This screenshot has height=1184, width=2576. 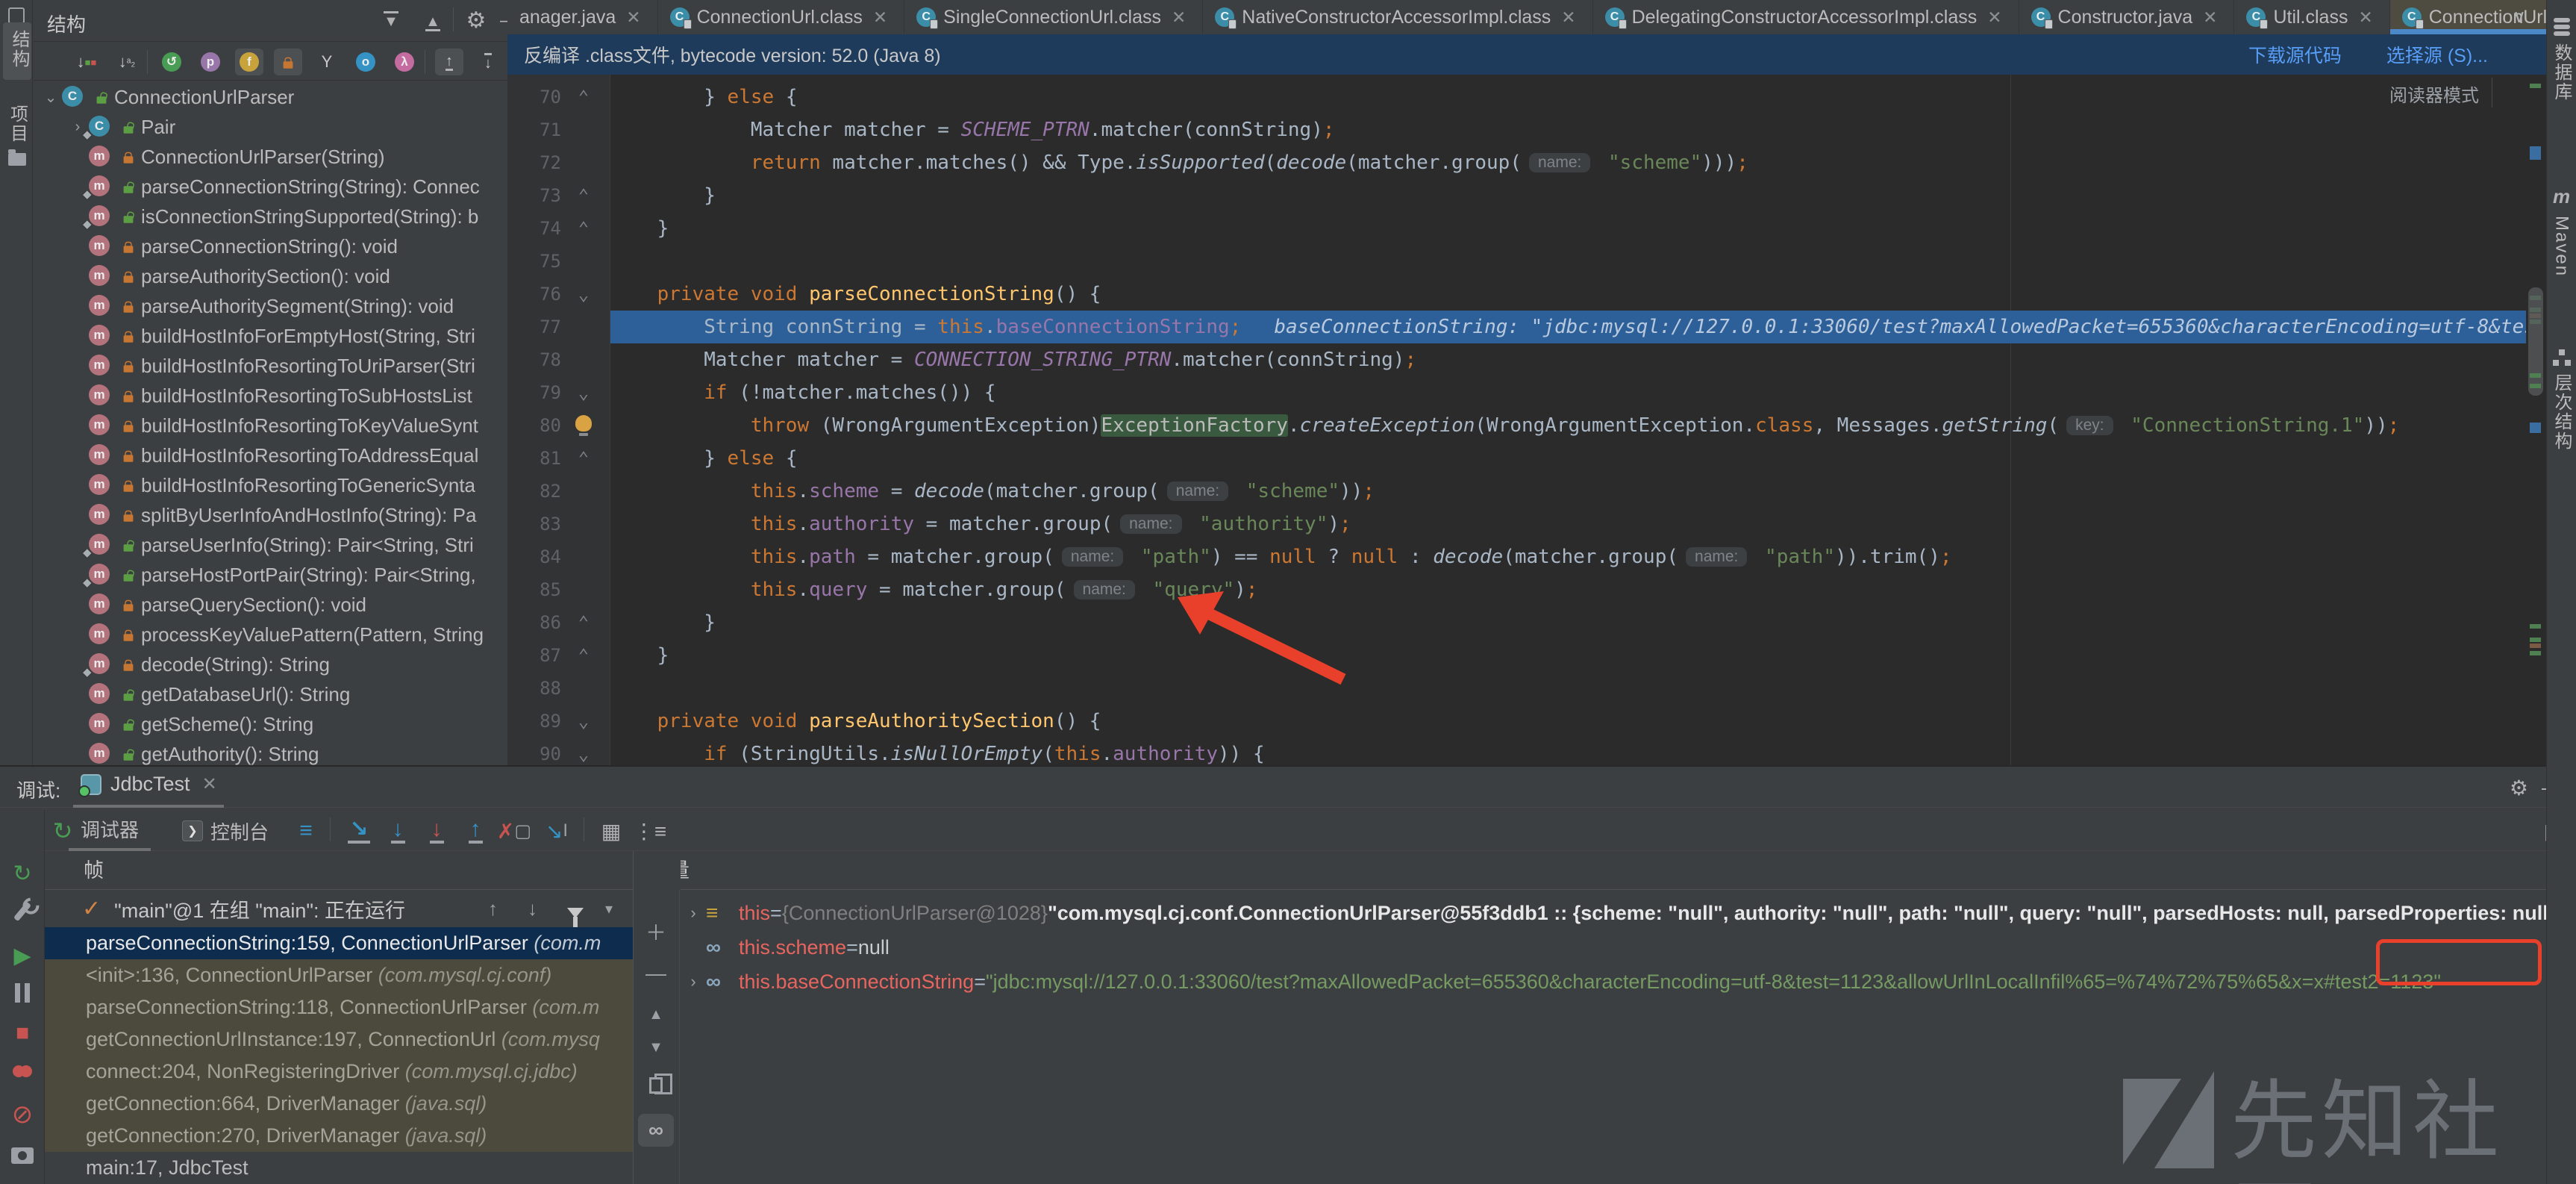 I want to click on structure-item-buildHostInfoResortingToSubHostsList: m buildHostInfoResortingToSubHostsList, so click(x=270, y=396).